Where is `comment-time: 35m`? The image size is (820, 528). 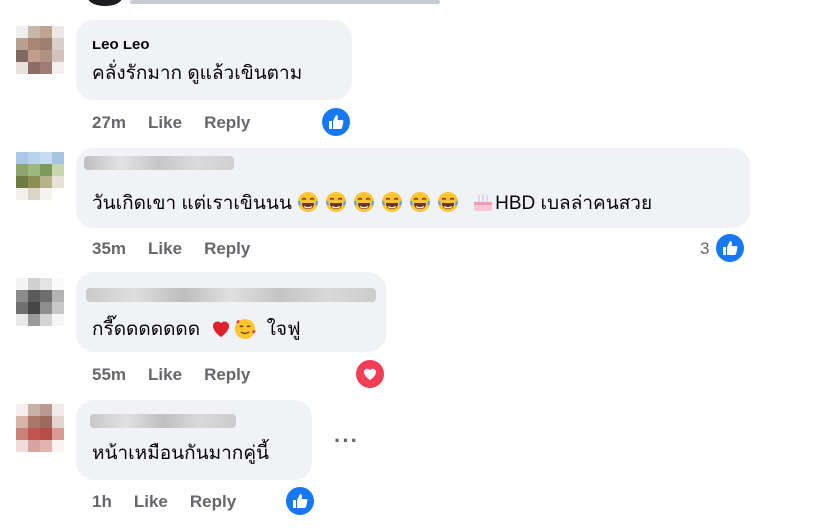 comment-time: 35m is located at coordinates (109, 248).